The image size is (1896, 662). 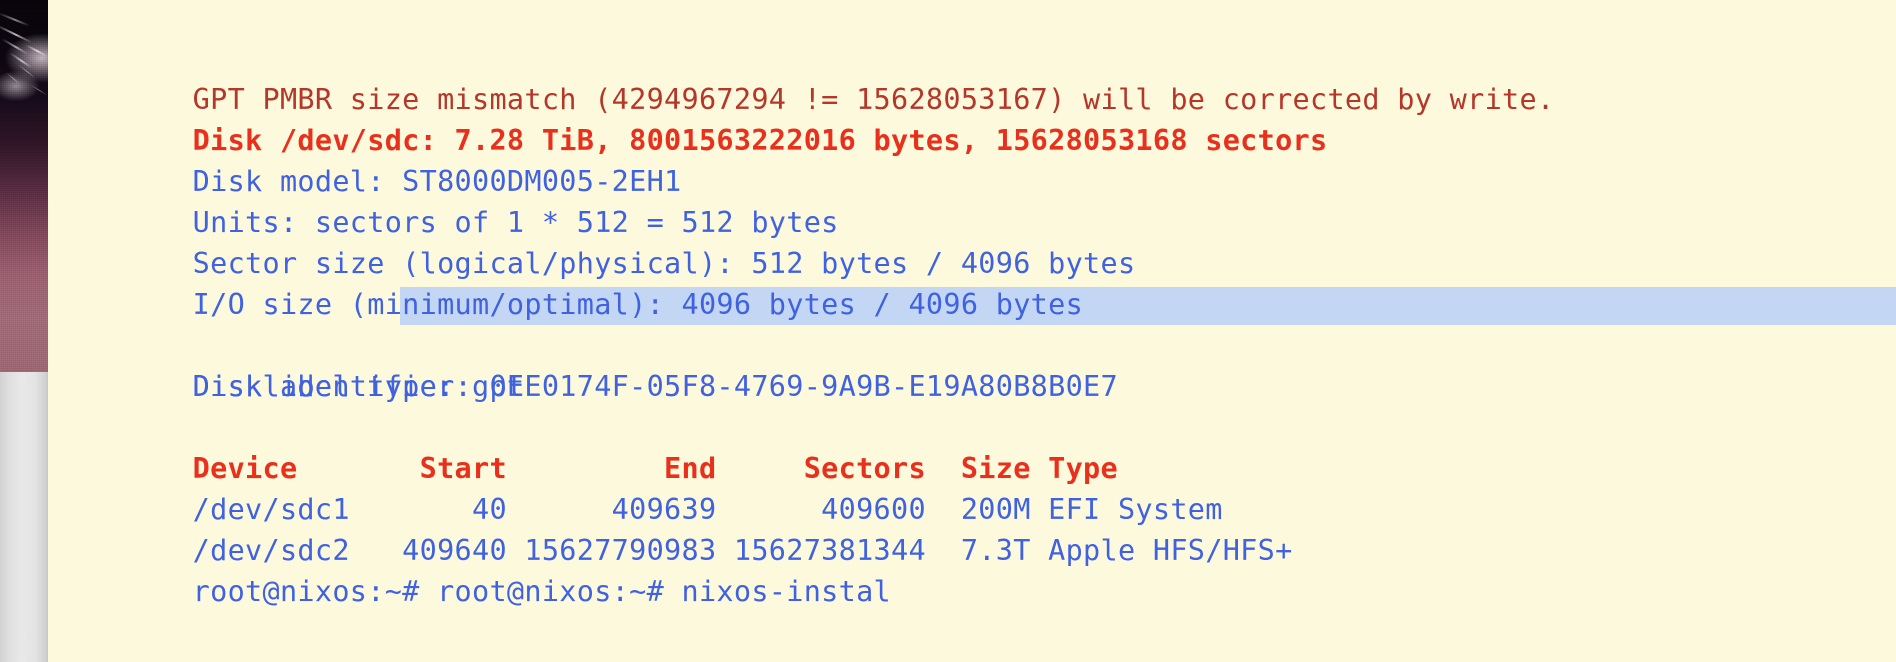 I want to click on terminal-line-table-header: Device Start End Sectors Size Type, so click(x=972, y=446).